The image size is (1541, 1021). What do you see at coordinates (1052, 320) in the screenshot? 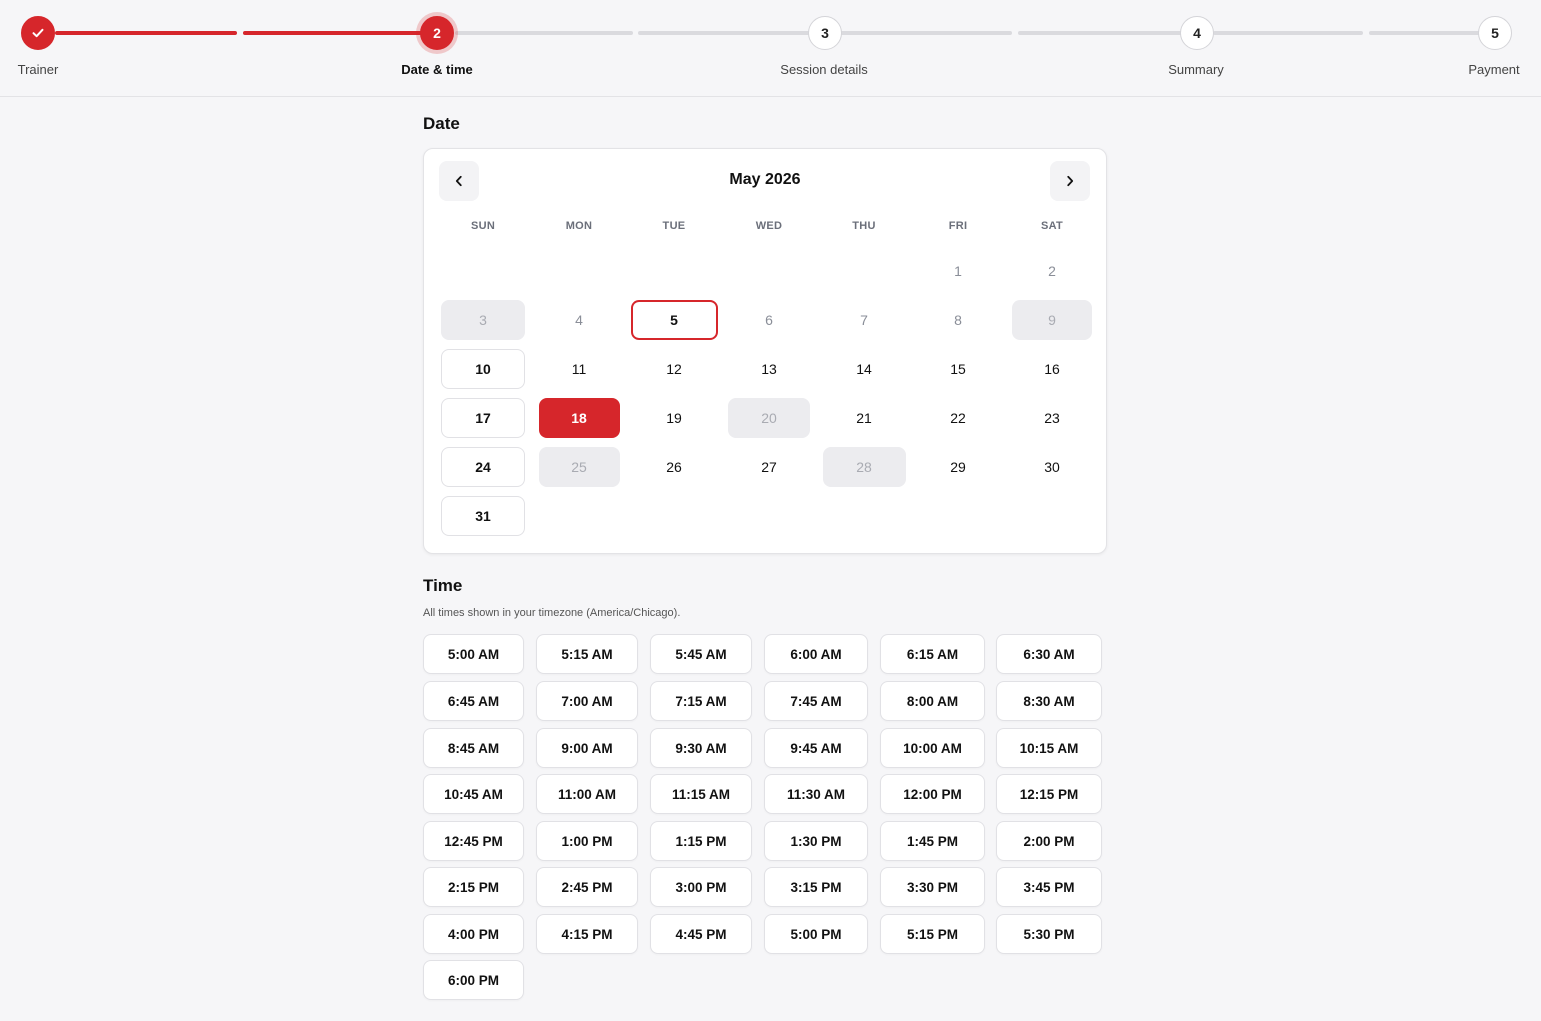
I see `calendar-day: 9` at bounding box center [1052, 320].